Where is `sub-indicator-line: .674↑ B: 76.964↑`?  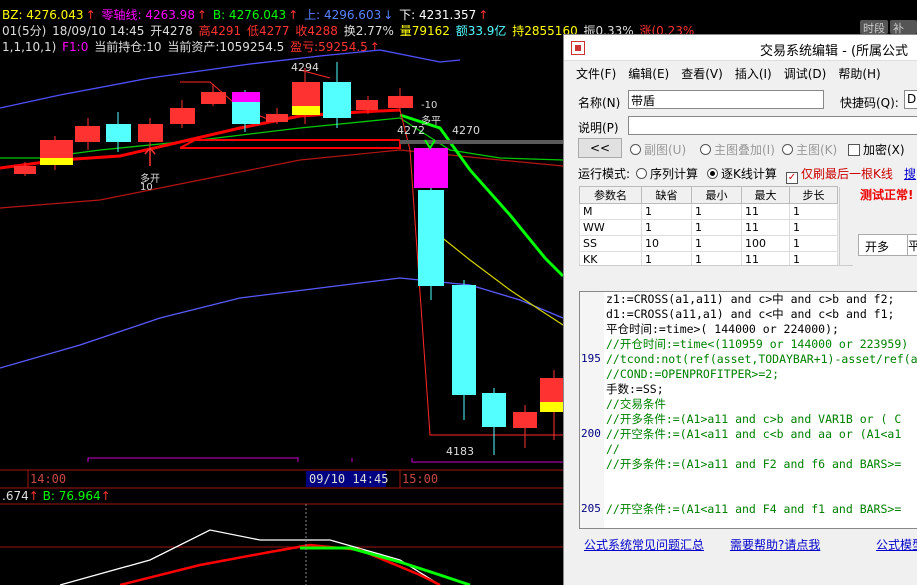 sub-indicator-line: .674↑ B: 76.964↑ is located at coordinates (56, 496).